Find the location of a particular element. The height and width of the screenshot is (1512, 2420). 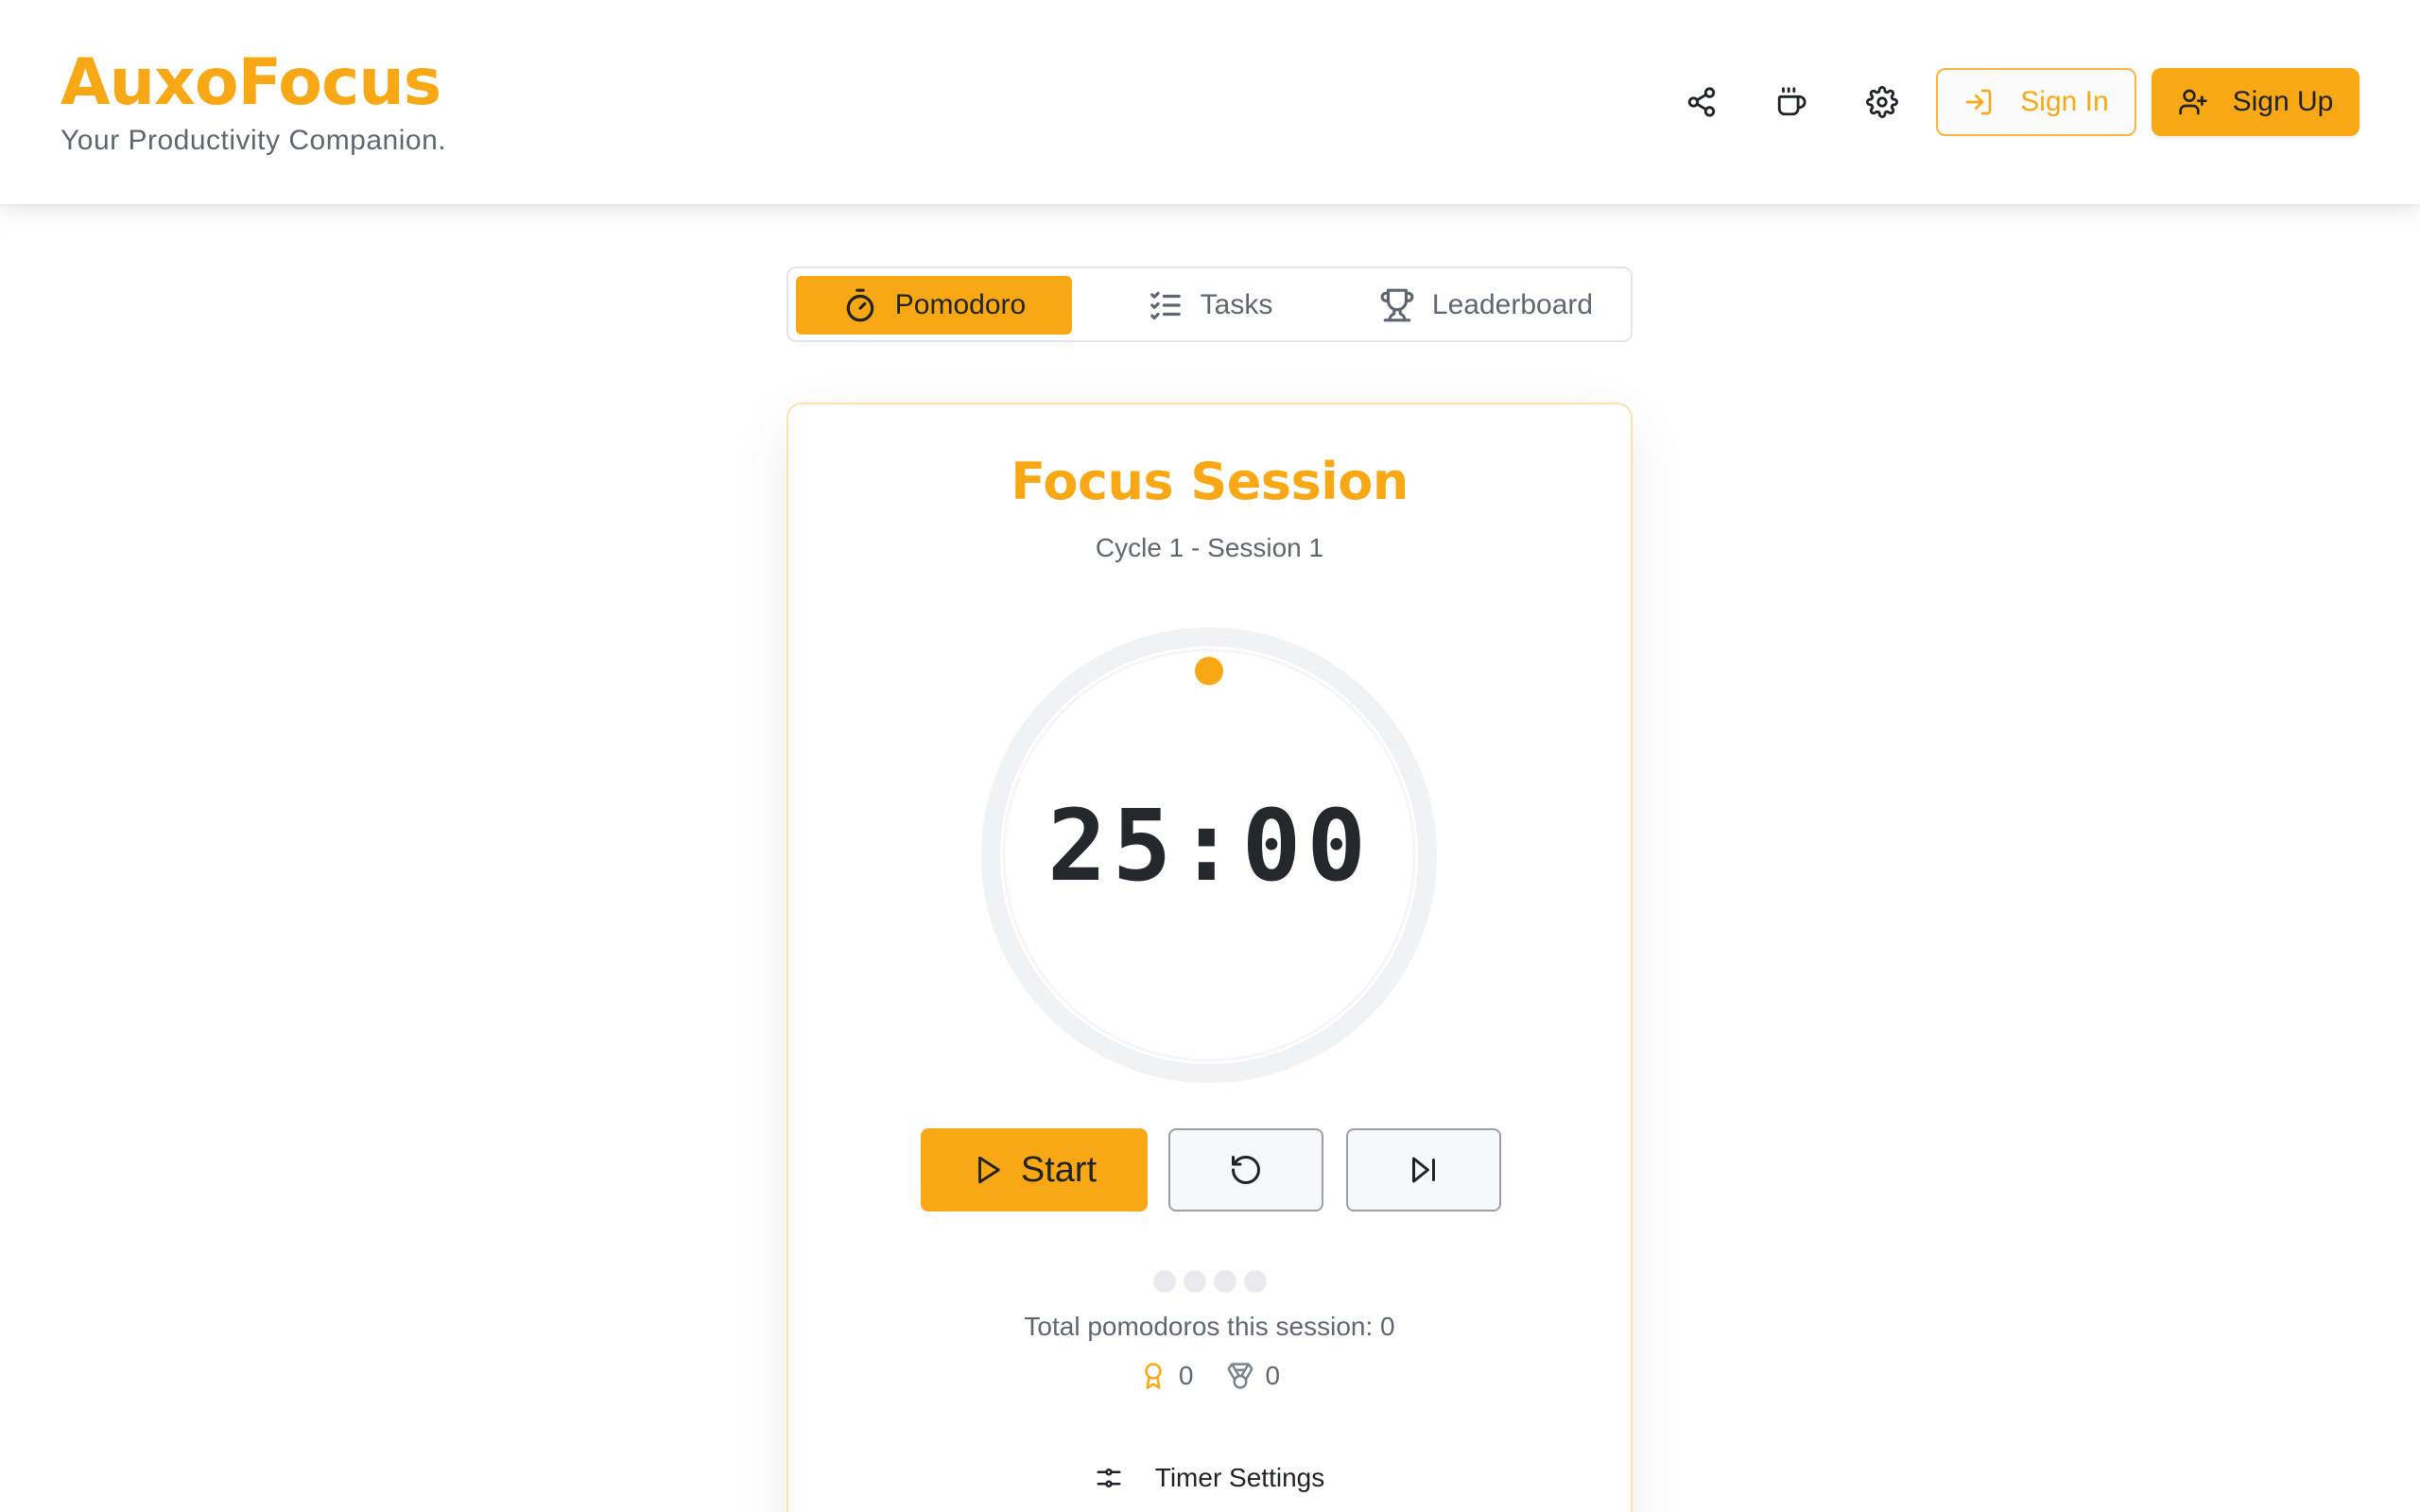

award-value: 0 is located at coordinates (1186, 1375).